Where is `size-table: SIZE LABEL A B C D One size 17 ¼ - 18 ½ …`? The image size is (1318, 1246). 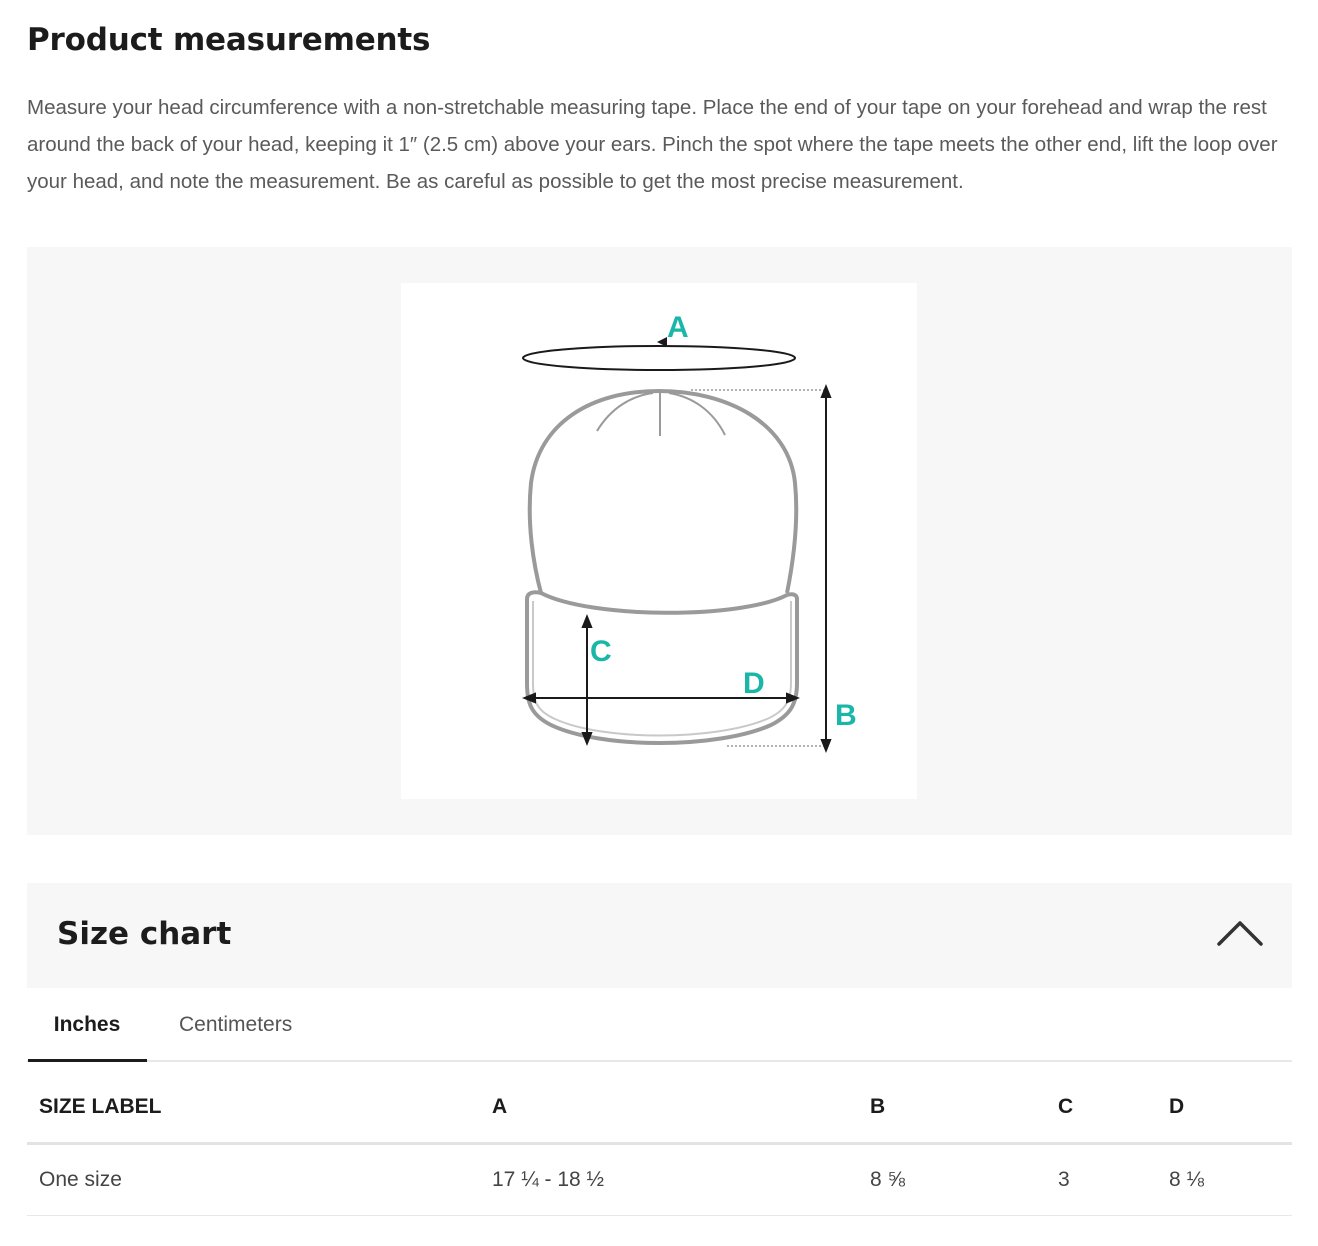 size-table: SIZE LABEL A B C D One size 17 ¼ - 18 ½ … is located at coordinates (659, 1144).